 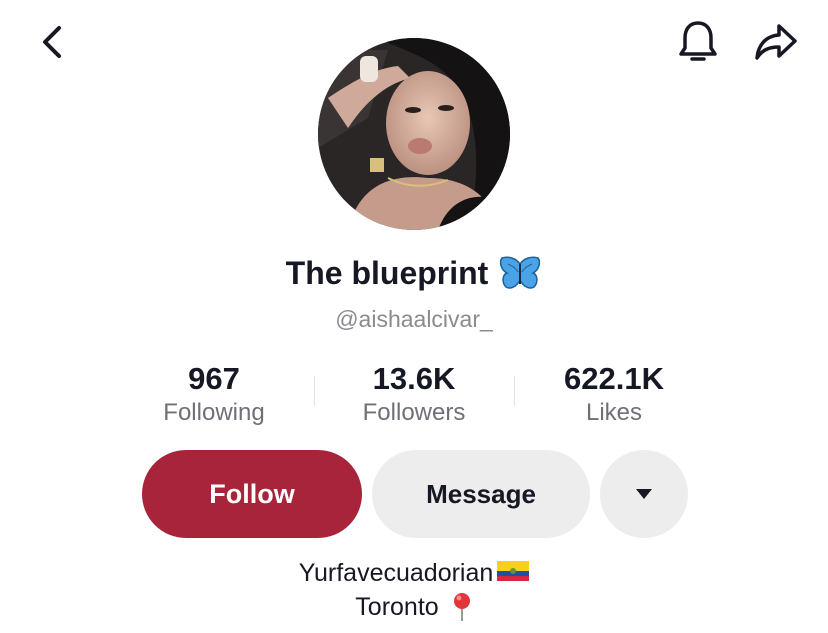 I want to click on bell-icon, so click(x=698, y=41).